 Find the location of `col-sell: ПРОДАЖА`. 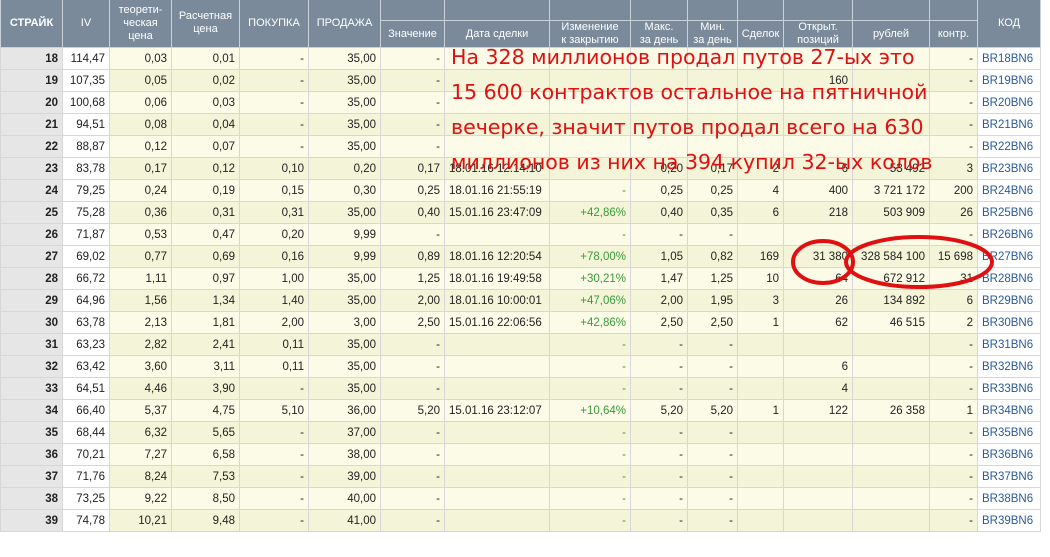

col-sell: ПРОДАЖА is located at coordinates (344, 24).